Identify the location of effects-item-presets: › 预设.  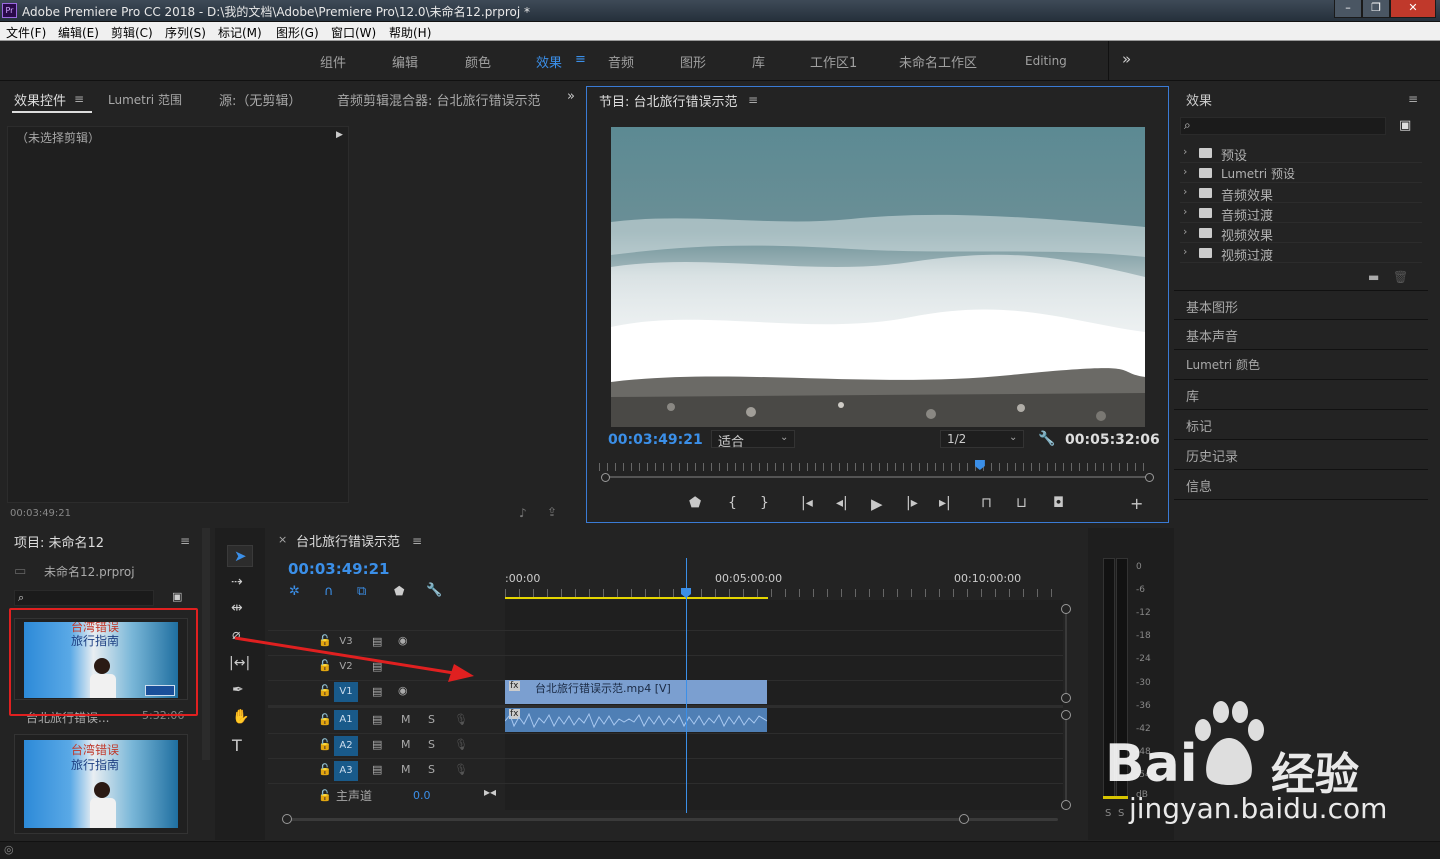
(1301, 153).